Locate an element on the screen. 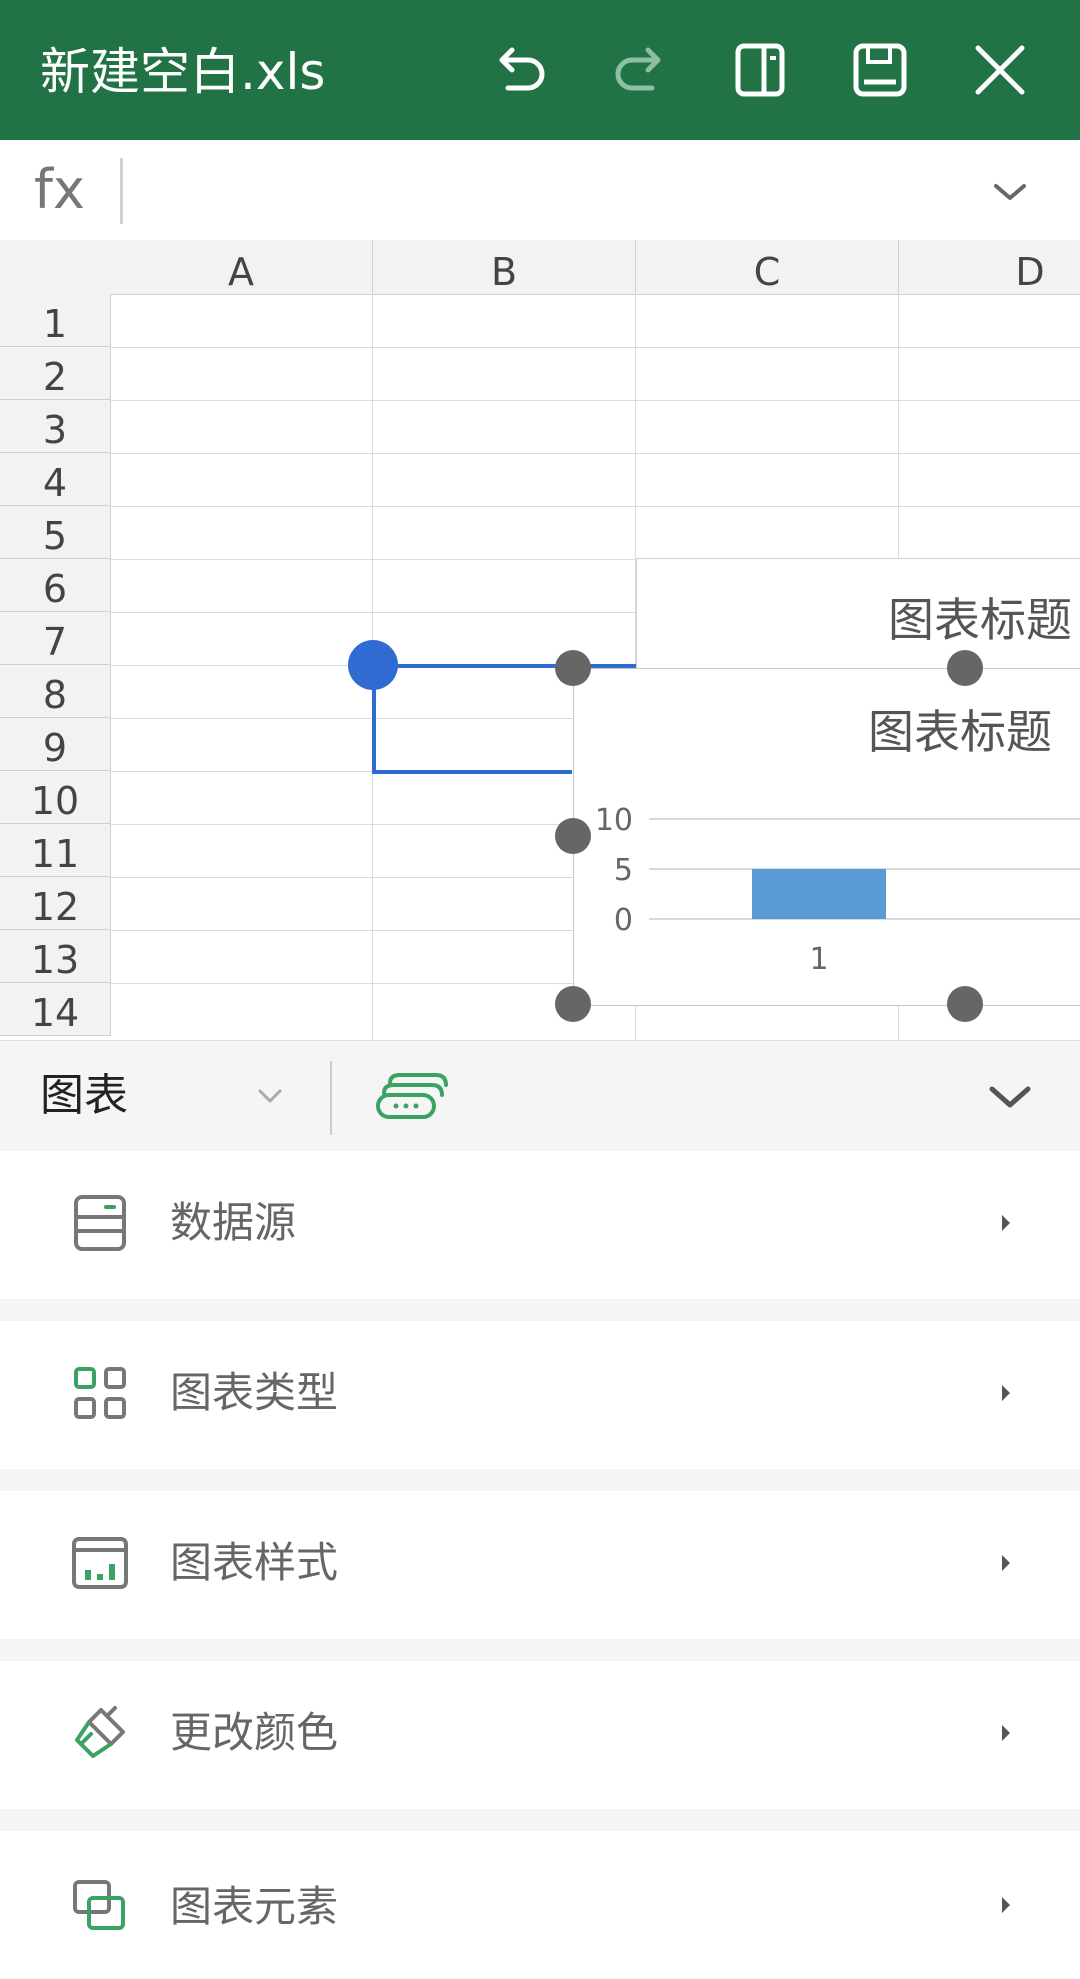 The height and width of the screenshot is (1979, 1080). data-source-icon is located at coordinates (100, 1223).